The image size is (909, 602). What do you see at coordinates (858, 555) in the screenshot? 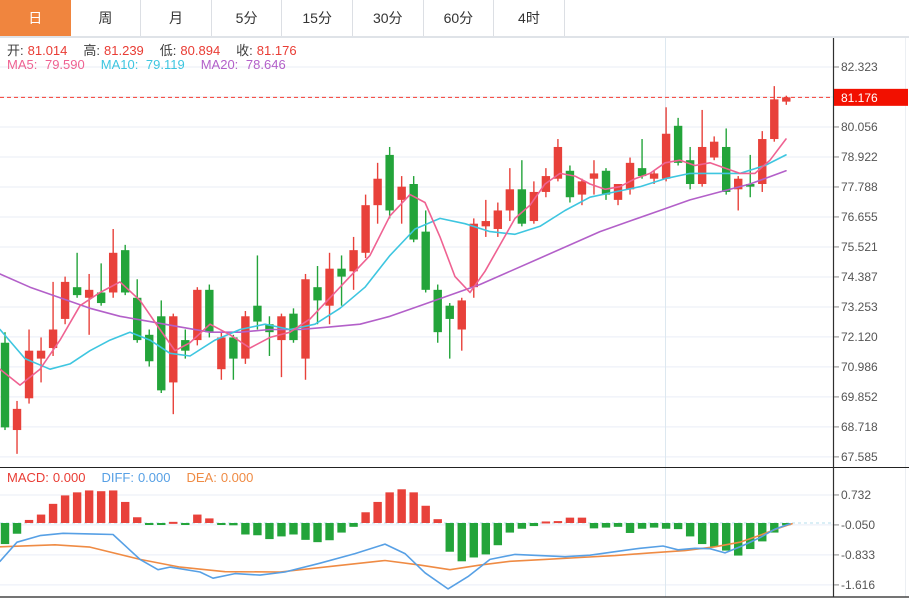
I see `macd-tick-label: -0.833` at bounding box center [858, 555].